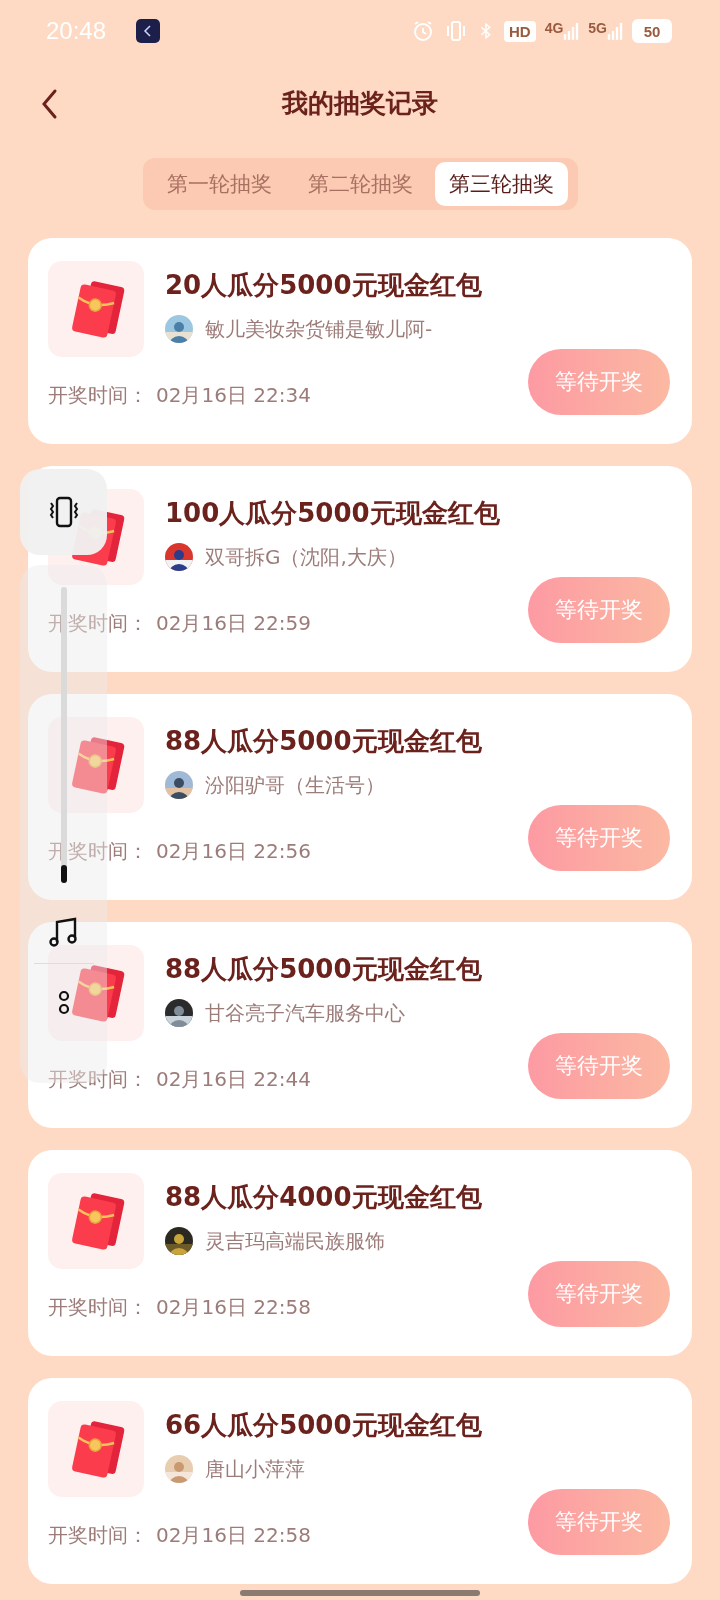 The height and width of the screenshot is (1600, 720). Describe the element at coordinates (295, 1241) in the screenshot. I see `host-name: 灵吉玛高端民族服饰` at that location.